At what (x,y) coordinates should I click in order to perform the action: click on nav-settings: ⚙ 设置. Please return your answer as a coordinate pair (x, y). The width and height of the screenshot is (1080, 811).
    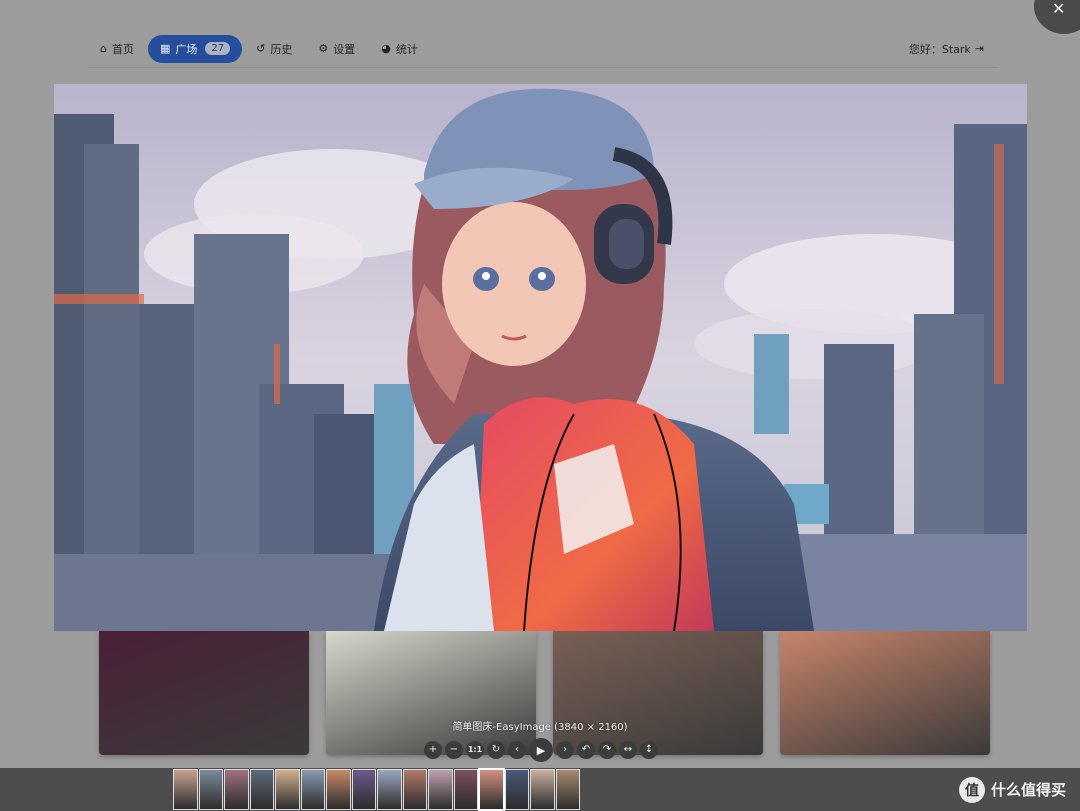
    Looking at the image, I should click on (336, 49).